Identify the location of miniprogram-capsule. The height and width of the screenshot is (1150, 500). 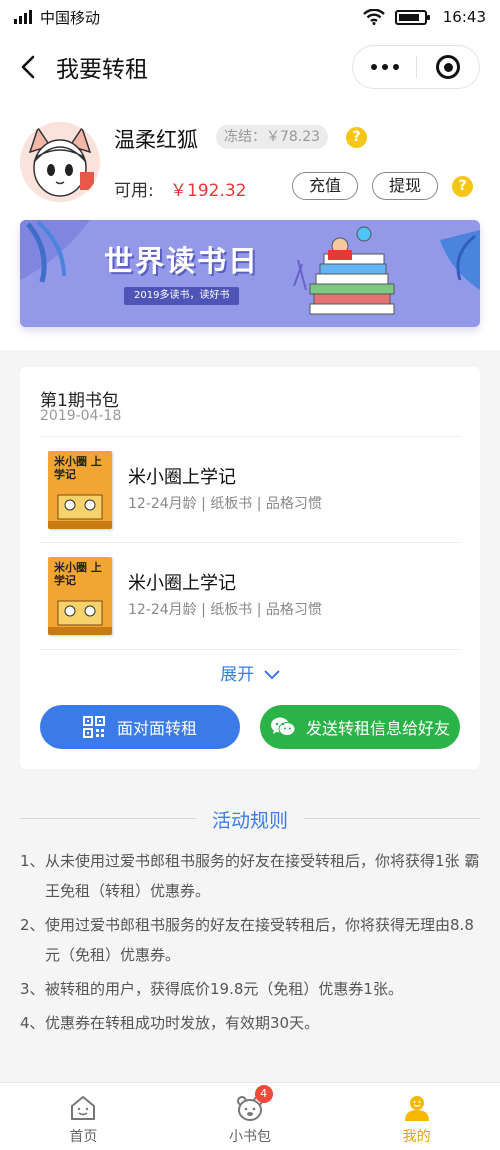
(416, 67).